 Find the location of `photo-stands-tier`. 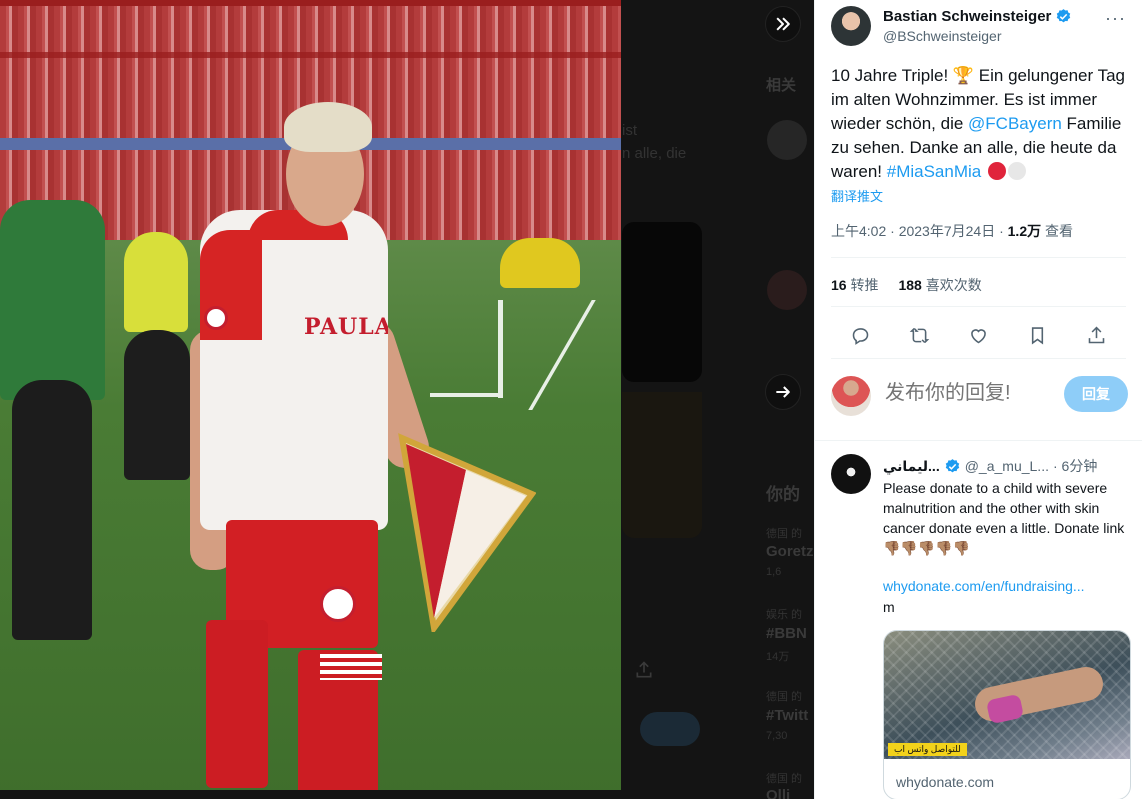

photo-stands-tier is located at coordinates (310, 55).